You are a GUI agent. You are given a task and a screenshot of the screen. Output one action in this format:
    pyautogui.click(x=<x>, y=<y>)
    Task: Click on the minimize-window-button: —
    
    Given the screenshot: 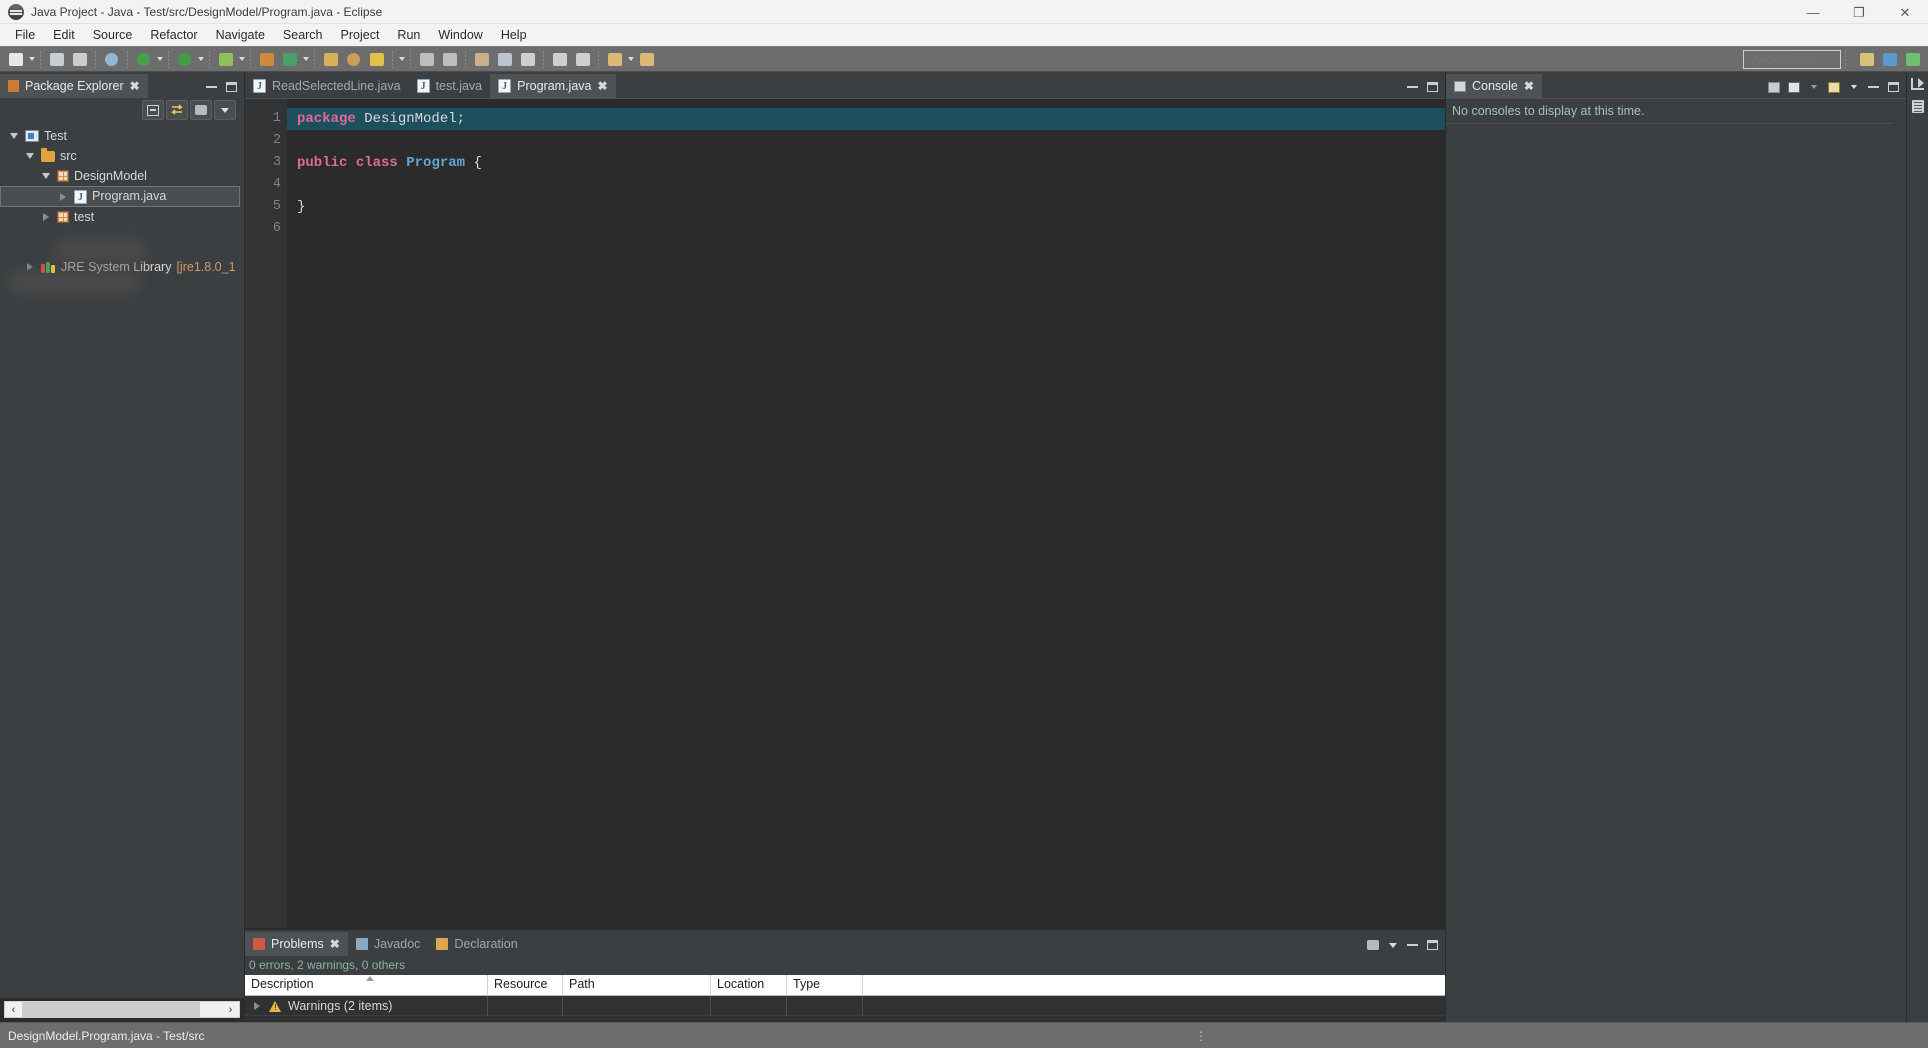 What is the action you would take?
    pyautogui.click(x=1813, y=12)
    